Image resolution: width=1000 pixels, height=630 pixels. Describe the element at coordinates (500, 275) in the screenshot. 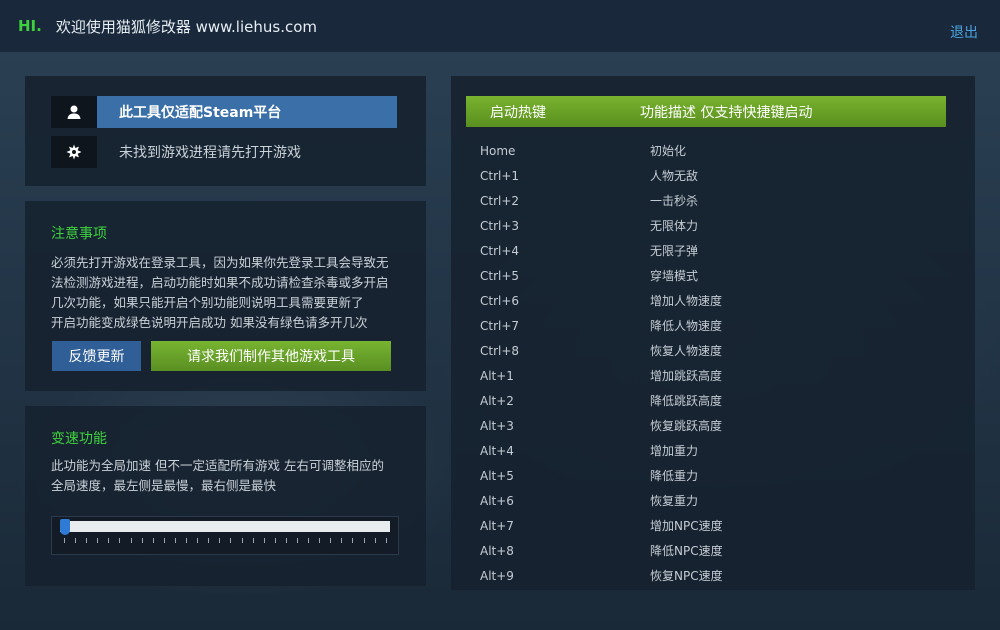

I see `hotkey-key: Ctrl+5` at that location.